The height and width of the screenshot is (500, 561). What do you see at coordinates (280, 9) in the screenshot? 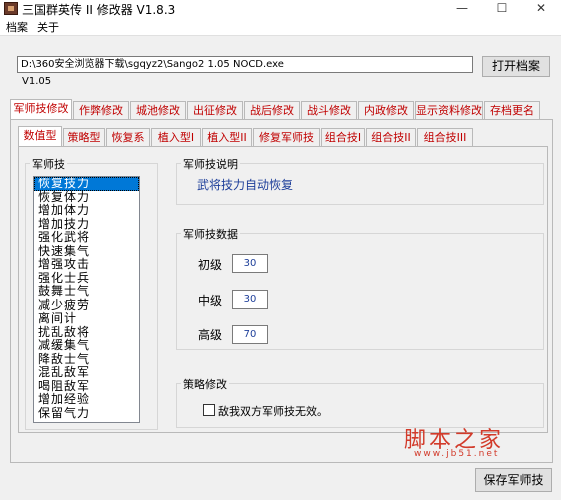
I see `title-bar: 三国群英传 II 修改器 V1.8.3 — ☐ ✕` at bounding box center [280, 9].